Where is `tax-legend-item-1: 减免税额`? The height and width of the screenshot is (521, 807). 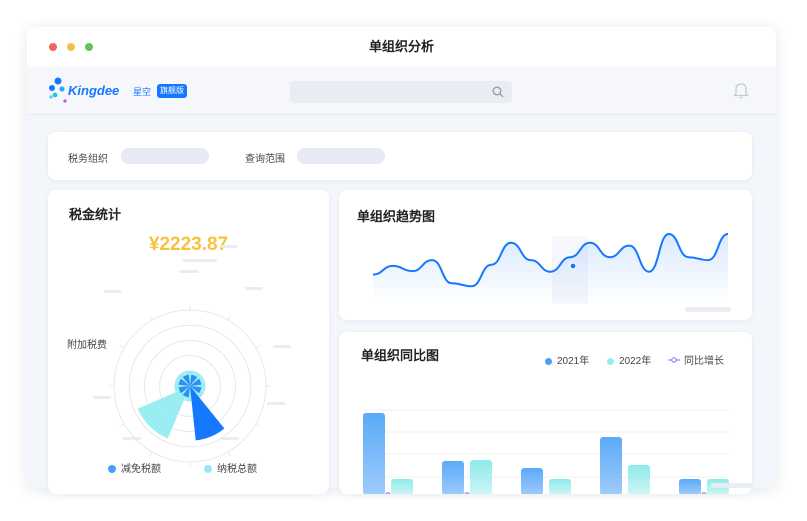 tax-legend-item-1: 减免税额 is located at coordinates (134, 467).